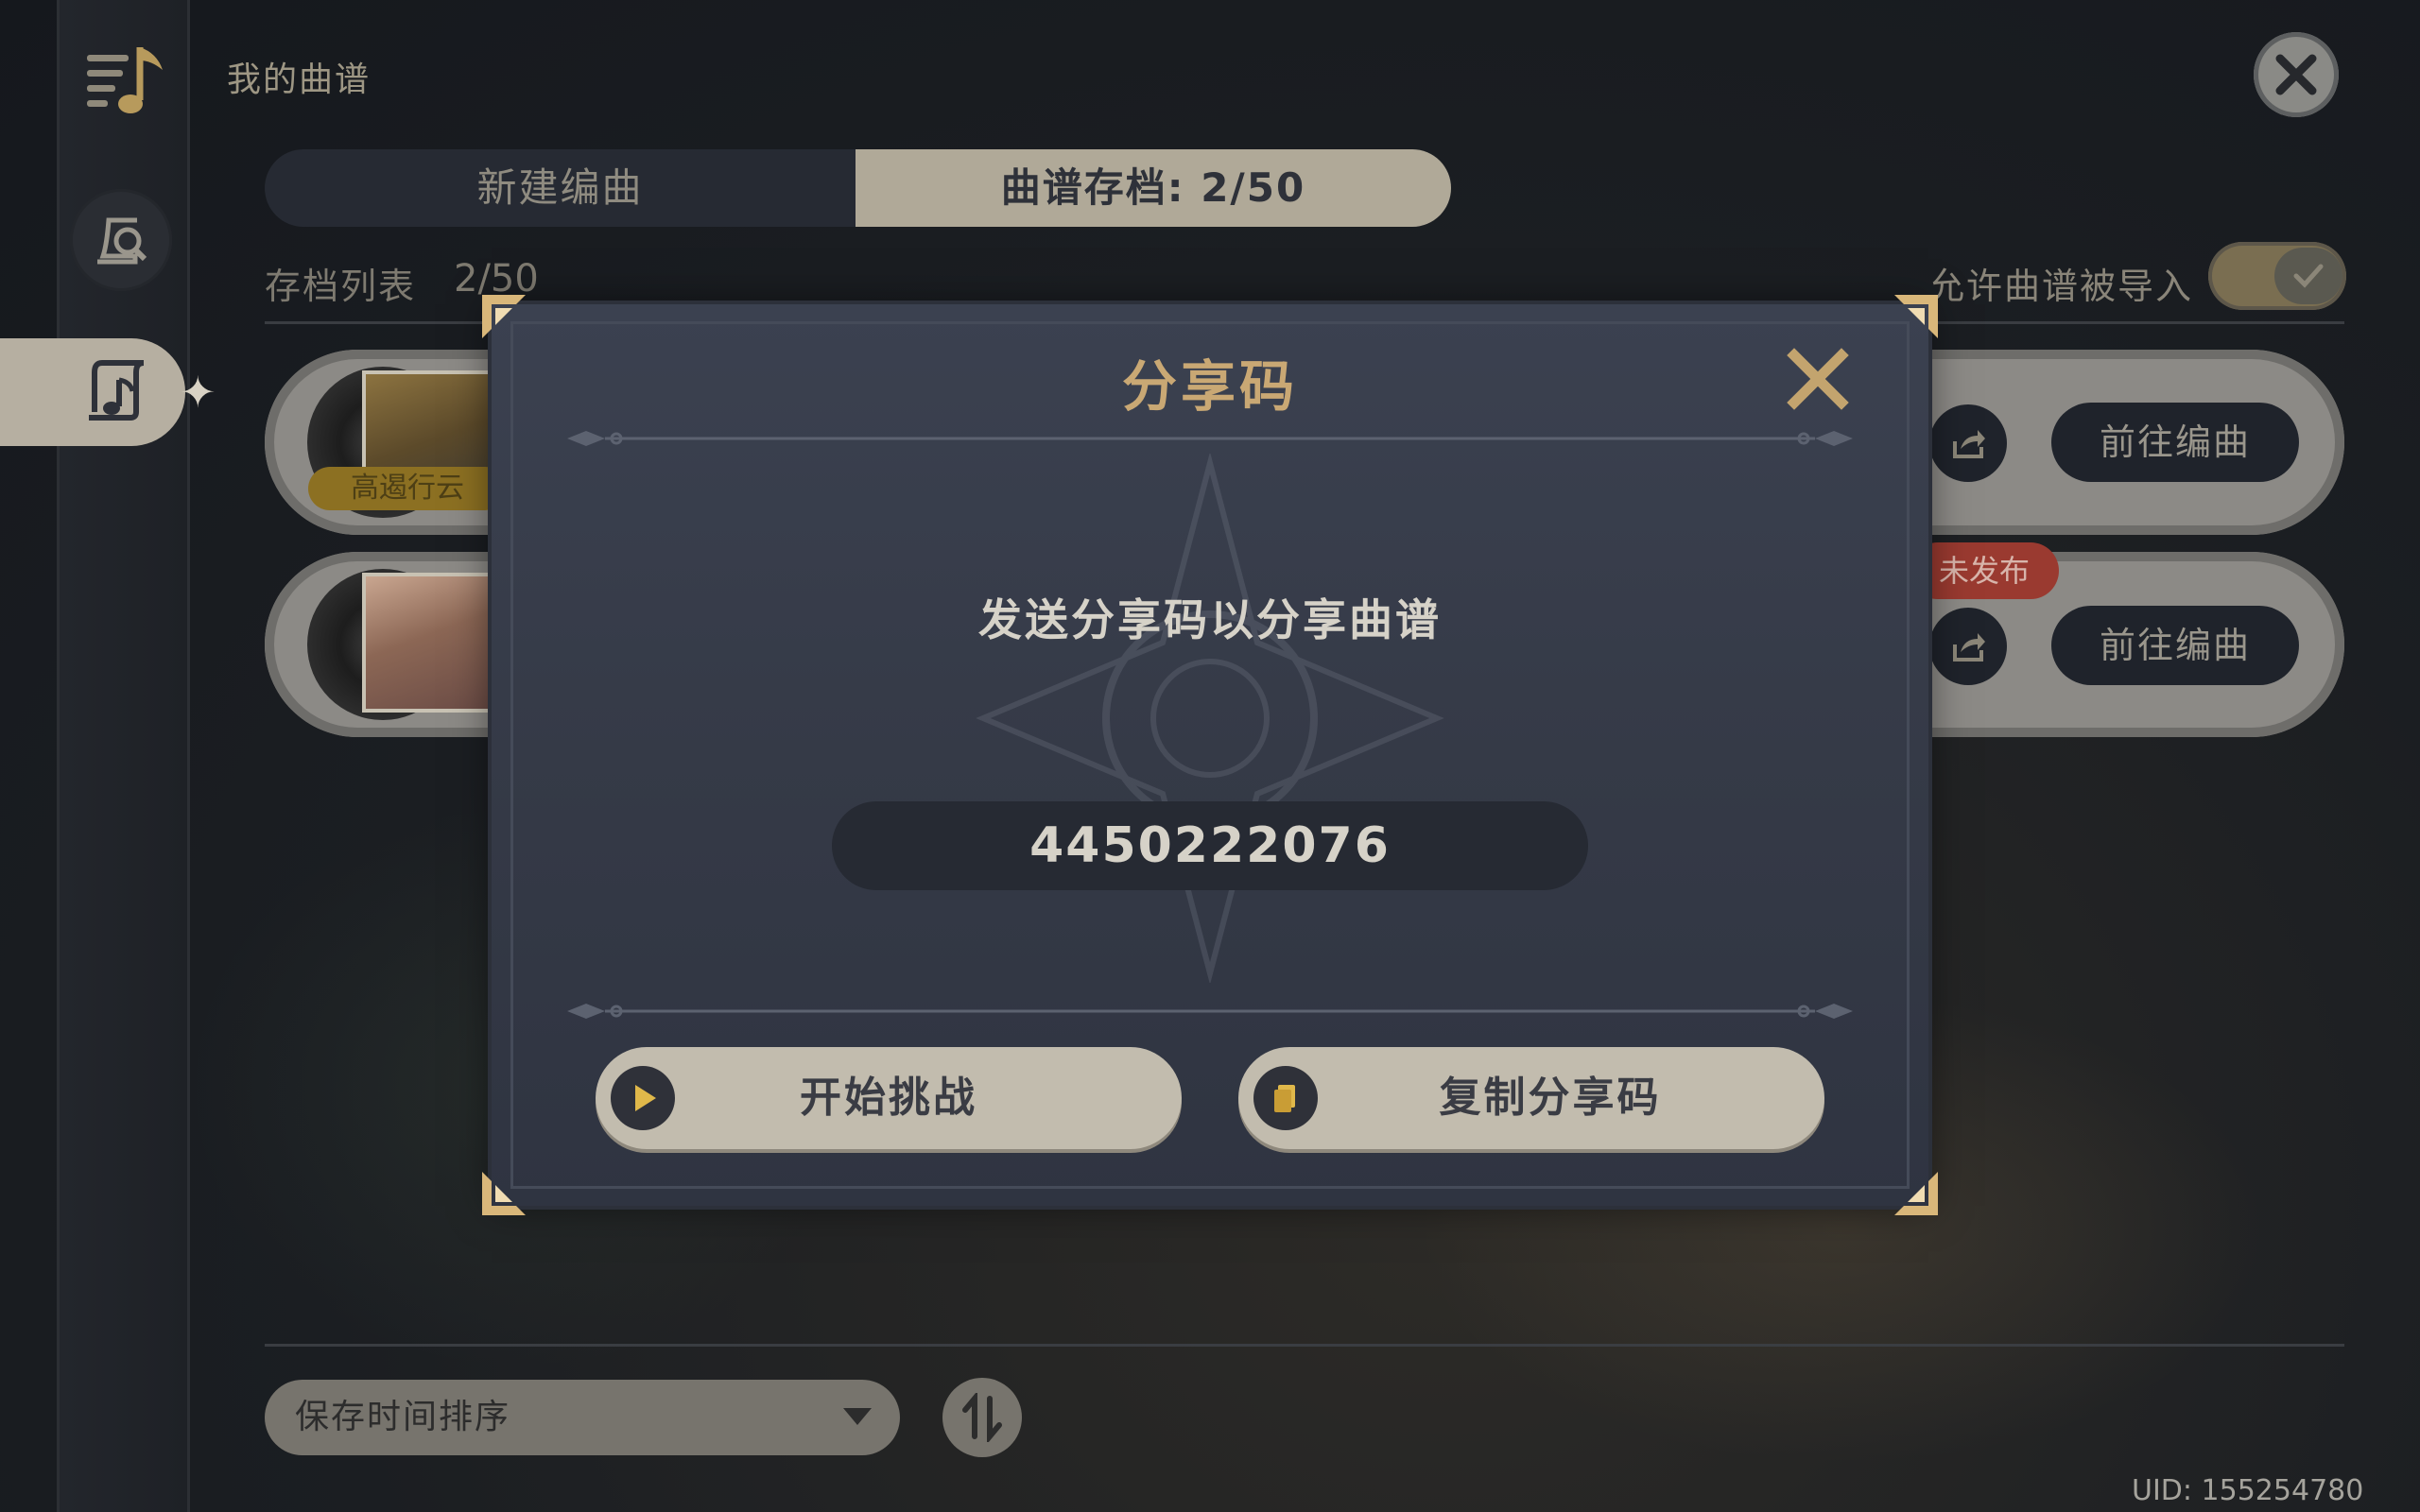  Describe the element at coordinates (1551, 1098) in the screenshot. I see `copy-share-code-label: 复制分享码` at that location.